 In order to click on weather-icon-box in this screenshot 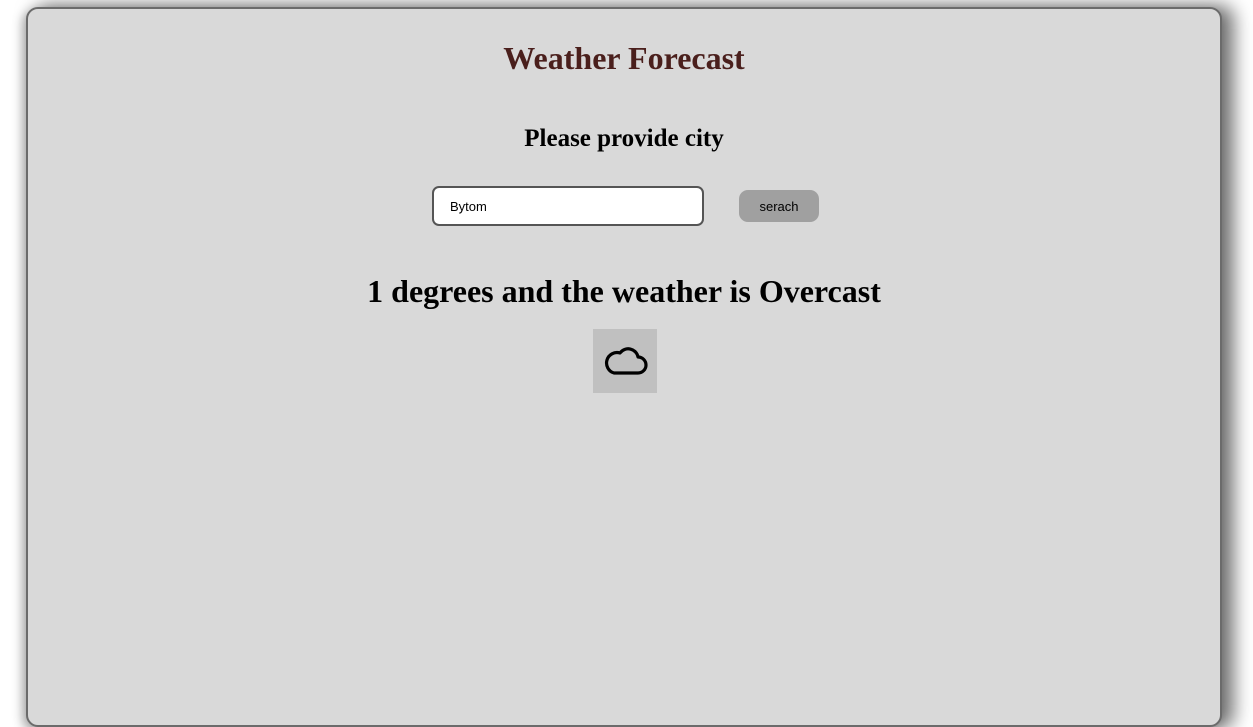, I will do `click(625, 361)`.